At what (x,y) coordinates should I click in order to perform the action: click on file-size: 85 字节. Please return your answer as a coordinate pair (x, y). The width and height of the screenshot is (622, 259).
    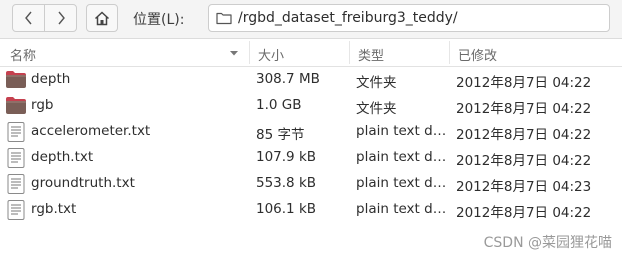
    Looking at the image, I should click on (280, 135).